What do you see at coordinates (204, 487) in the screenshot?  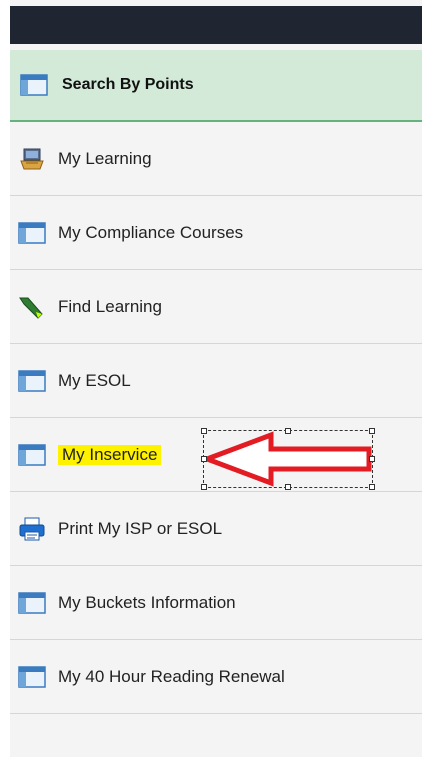 I see `resize-handle-bottom-left` at bounding box center [204, 487].